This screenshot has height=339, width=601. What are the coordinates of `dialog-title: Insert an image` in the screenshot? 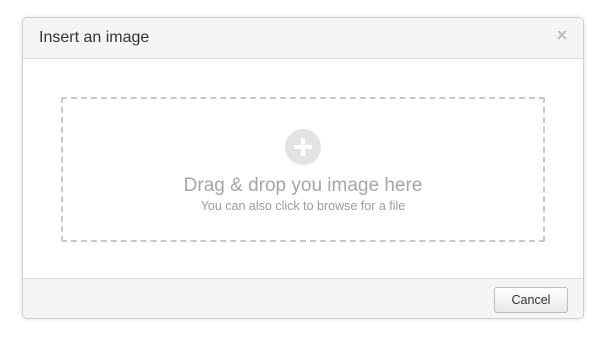 It's located at (94, 37).